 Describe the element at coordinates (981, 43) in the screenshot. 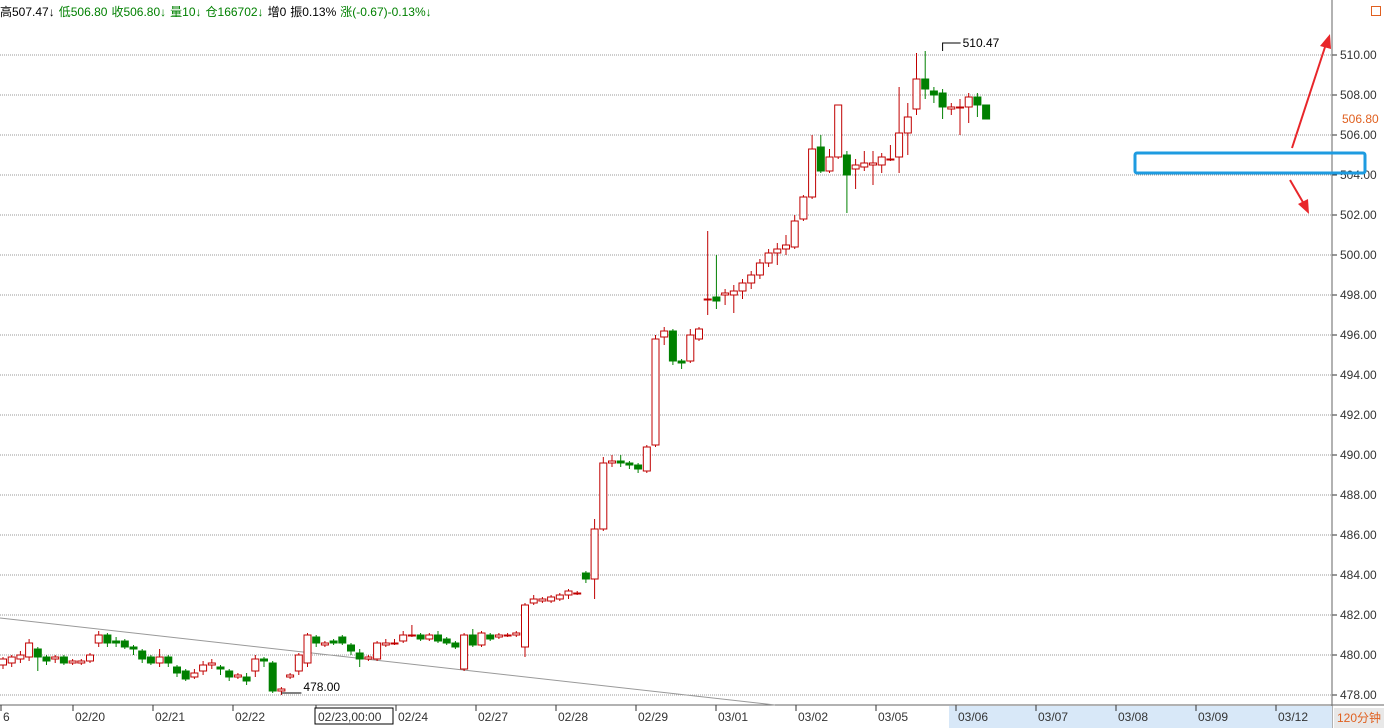

I see `max-label: 510.47` at that location.